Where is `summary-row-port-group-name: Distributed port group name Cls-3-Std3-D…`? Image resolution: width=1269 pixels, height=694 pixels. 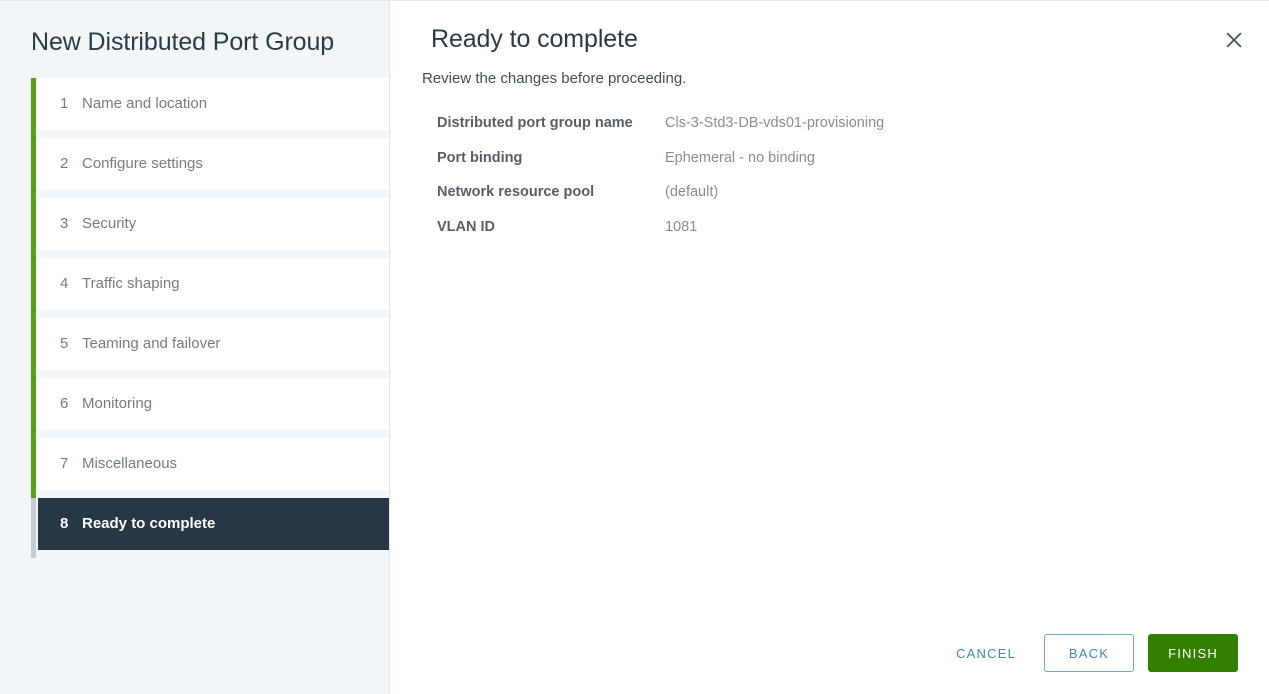 summary-row-port-group-name: Distributed port group name Cls-3-Std3-D… is located at coordinates (793, 123).